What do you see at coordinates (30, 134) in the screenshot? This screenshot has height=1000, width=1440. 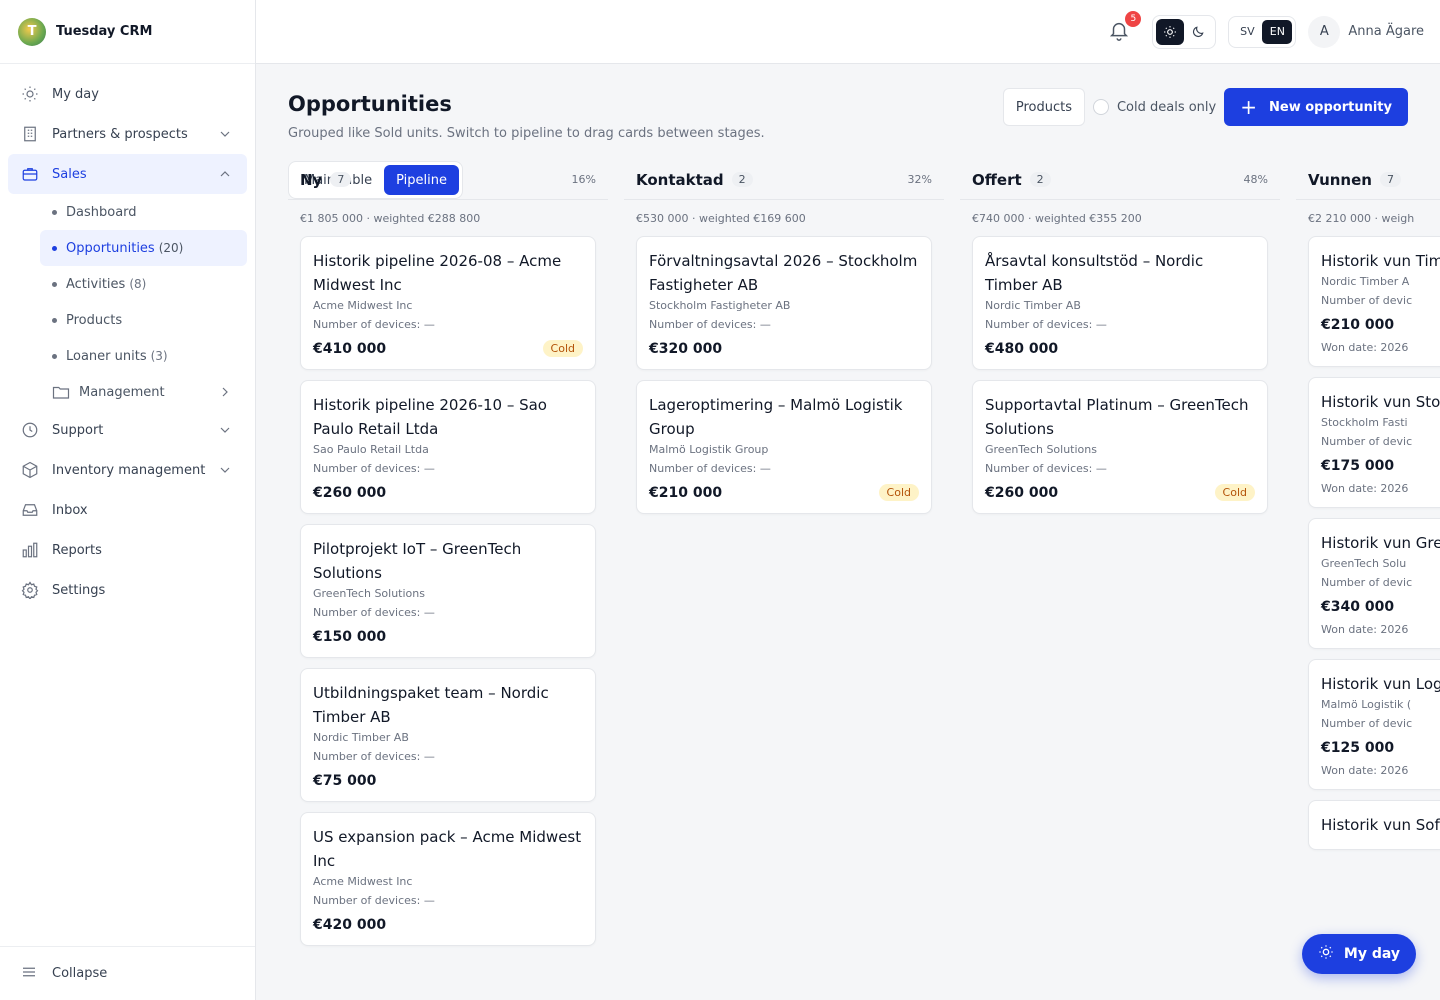 I see `building-icon` at bounding box center [30, 134].